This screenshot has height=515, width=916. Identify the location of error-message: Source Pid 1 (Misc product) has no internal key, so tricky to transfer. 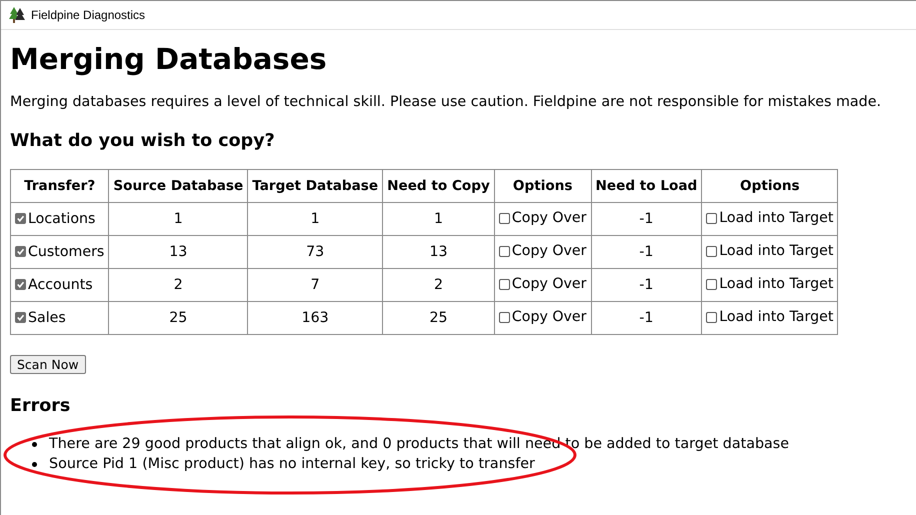
(292, 464).